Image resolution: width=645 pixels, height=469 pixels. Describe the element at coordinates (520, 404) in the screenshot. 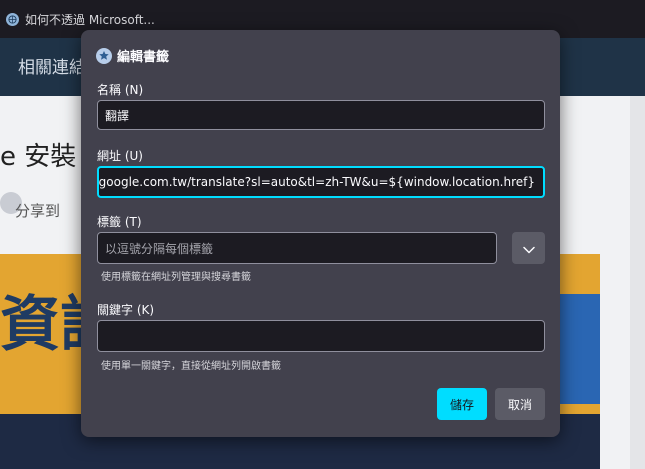

I see `cancel-button: 取消` at that location.